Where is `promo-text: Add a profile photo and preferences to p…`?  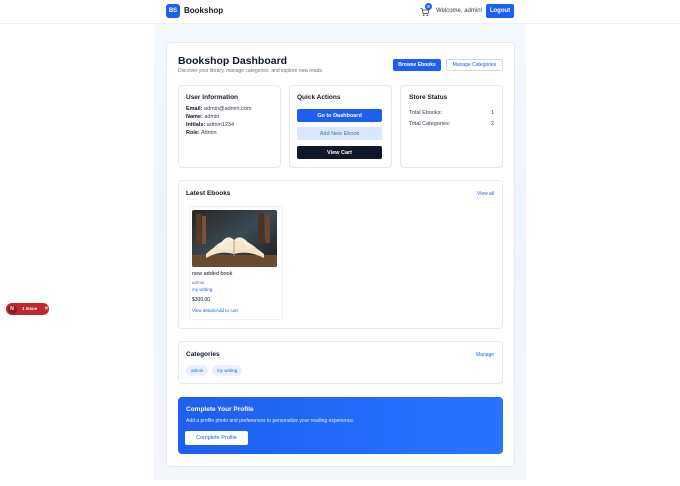
promo-text: Add a profile photo and preferences to p… is located at coordinates (270, 421).